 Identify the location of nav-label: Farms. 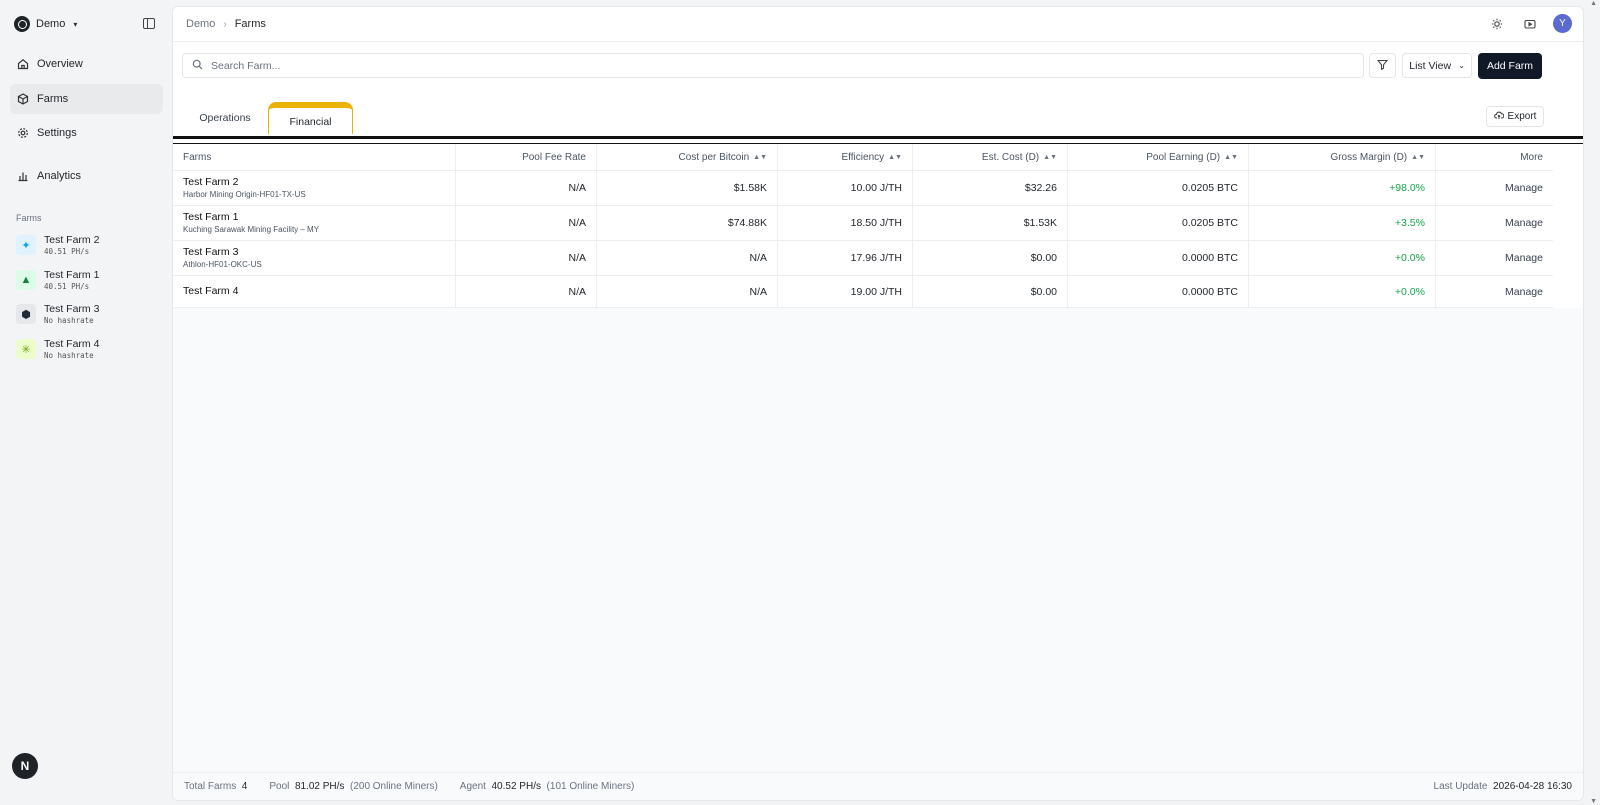
(53, 99).